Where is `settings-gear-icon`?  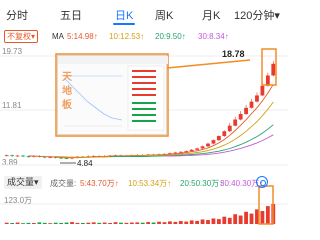
settings-gear-icon is located at coordinates (262, 182).